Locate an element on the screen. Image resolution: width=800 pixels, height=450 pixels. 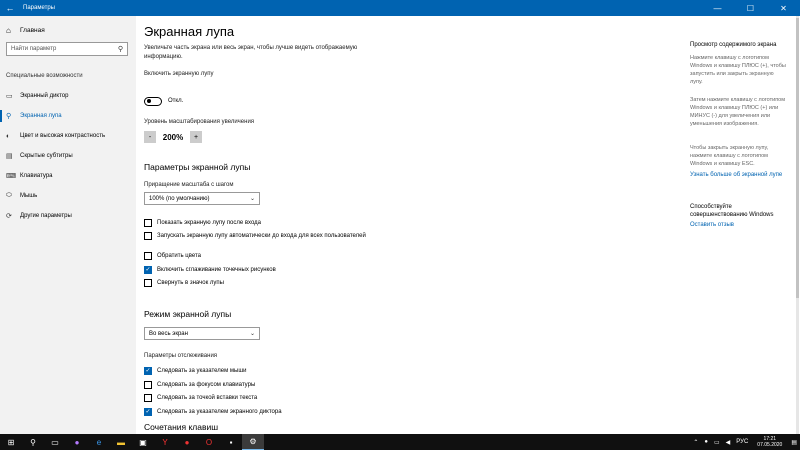
enable-magnifier-label: Включить экранную лупу is located at coordinates (179, 74).